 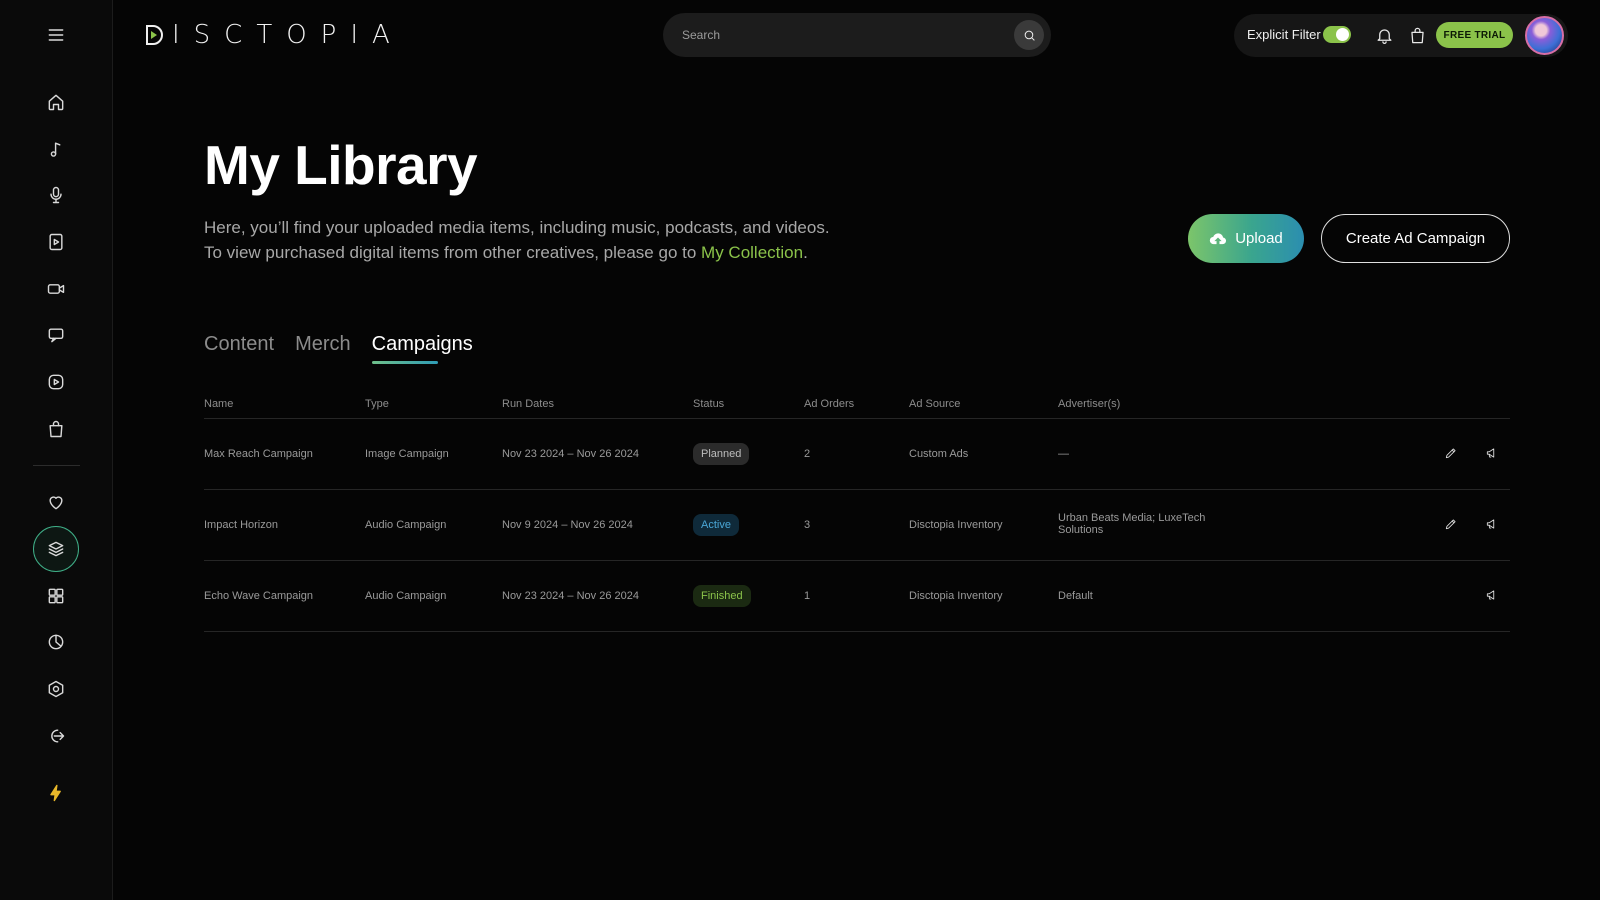 What do you see at coordinates (1075, 596) in the screenshot?
I see `cell-advertisers: Default` at bounding box center [1075, 596].